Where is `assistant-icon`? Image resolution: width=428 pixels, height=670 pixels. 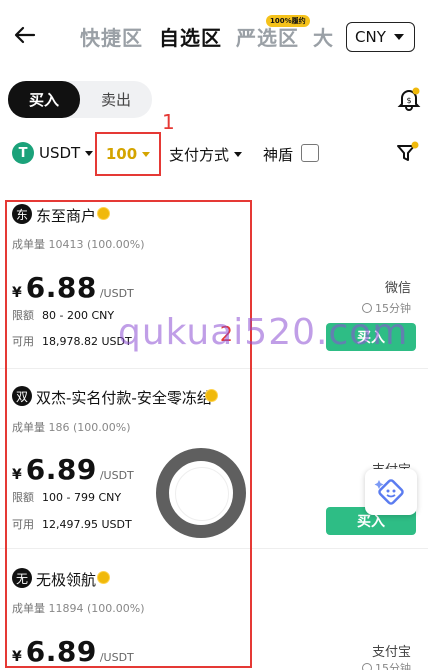
assistant-icon is located at coordinates (389, 492).